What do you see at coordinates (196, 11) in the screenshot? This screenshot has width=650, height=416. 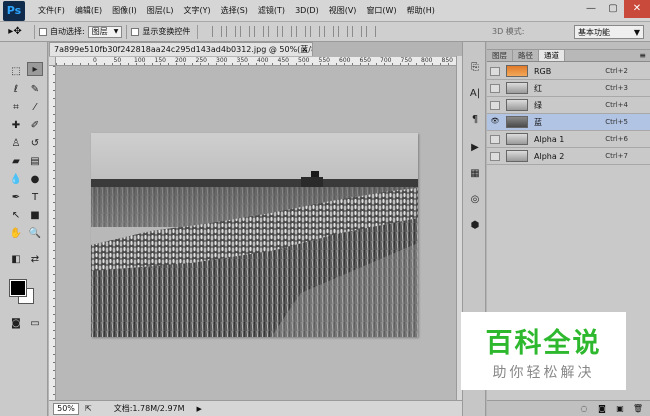 I see `menu-type: 文字(Y)` at bounding box center [196, 11].